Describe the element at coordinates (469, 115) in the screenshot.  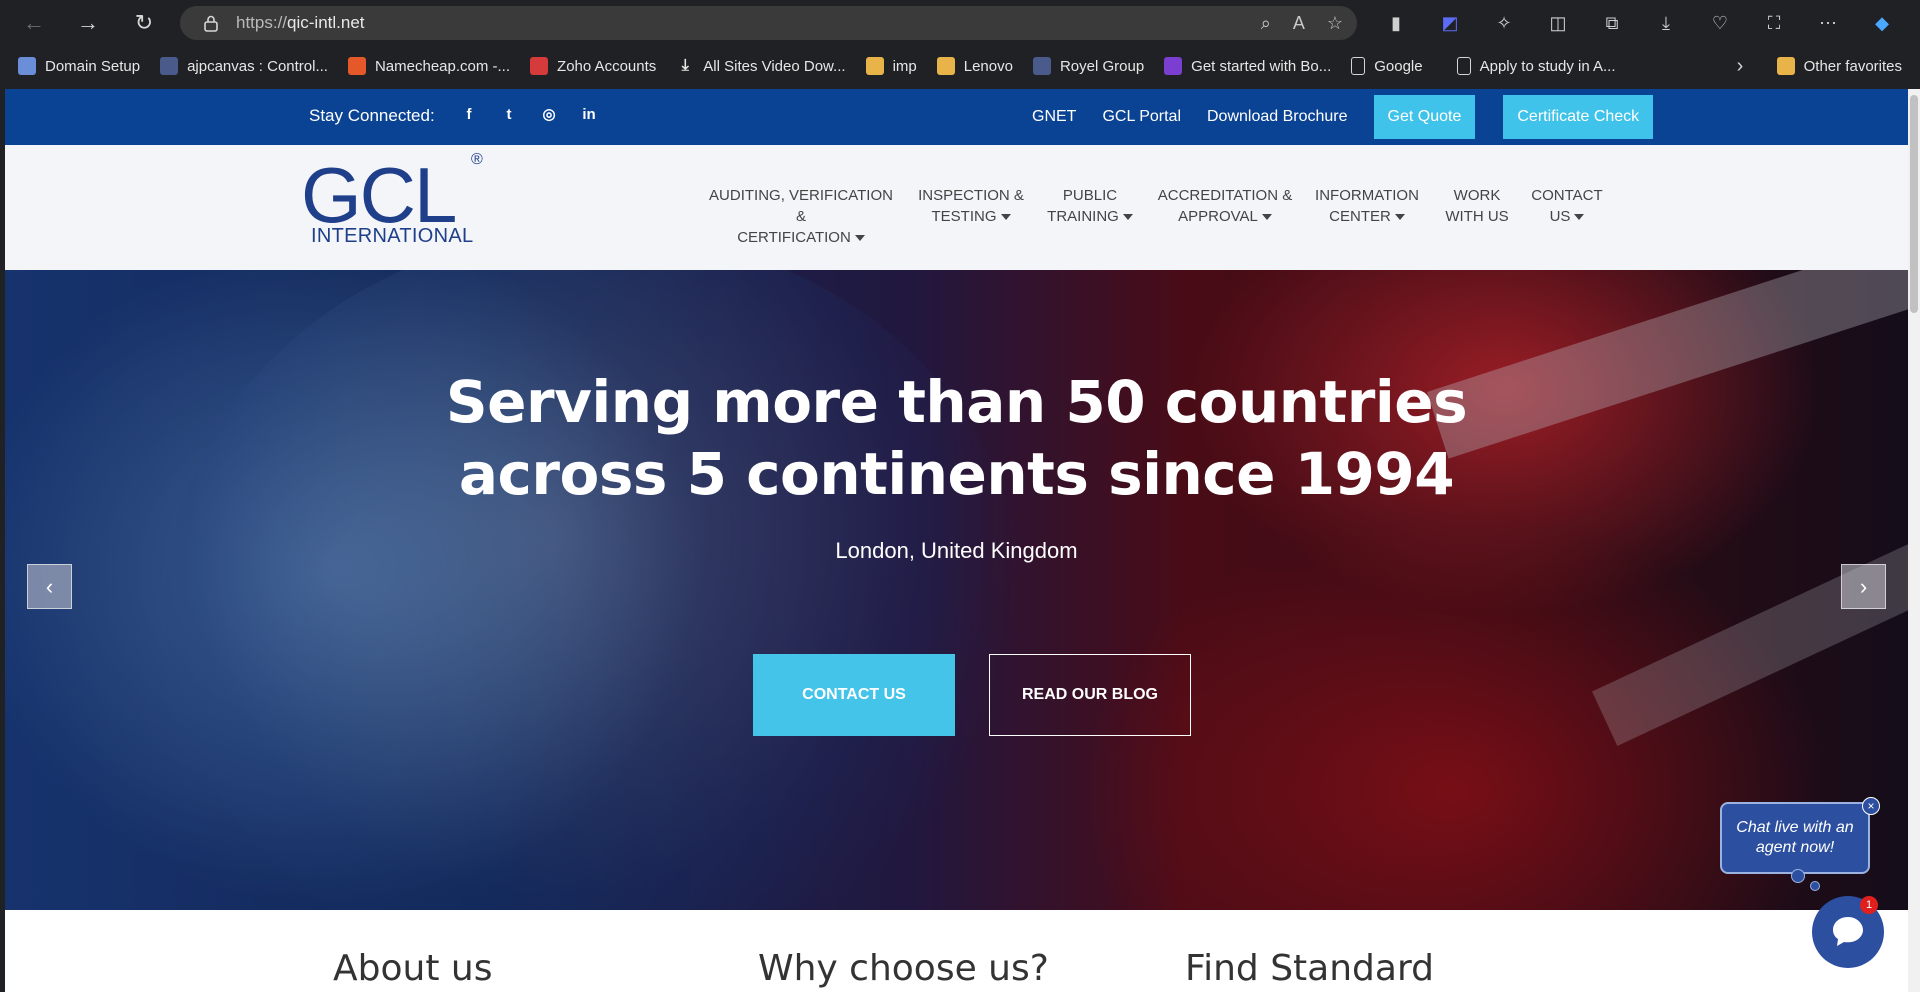
I see `facebook-icon: f` at that location.